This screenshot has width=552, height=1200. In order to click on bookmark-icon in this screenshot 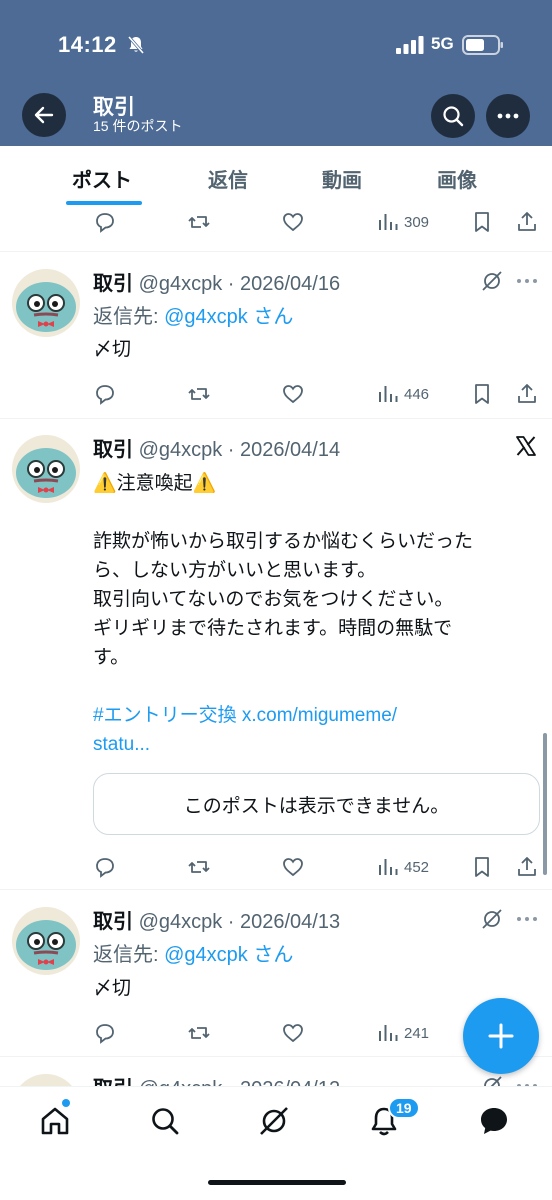, I will do `click(482, 867)`.